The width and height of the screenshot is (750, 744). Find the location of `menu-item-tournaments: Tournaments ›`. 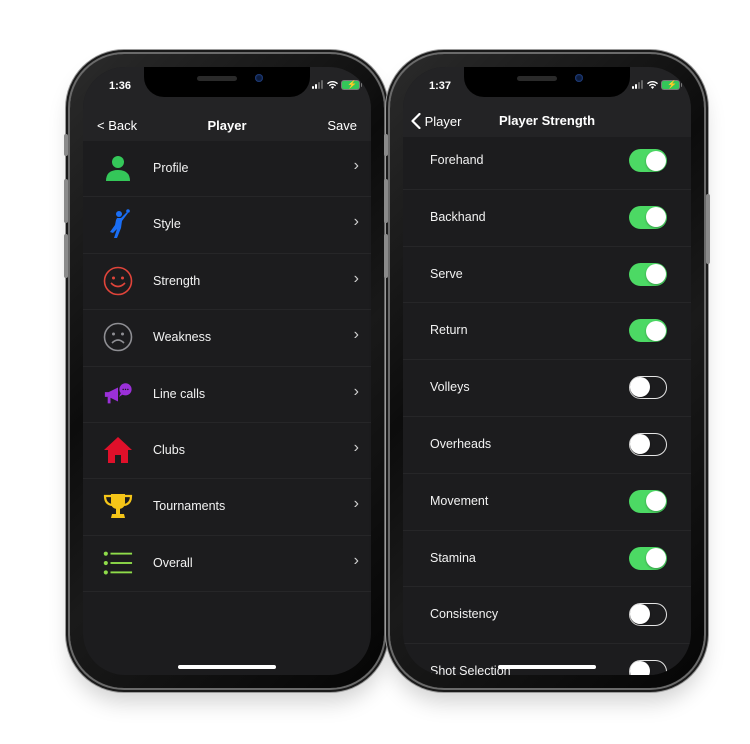

menu-item-tournaments: Tournaments › is located at coordinates (227, 507).